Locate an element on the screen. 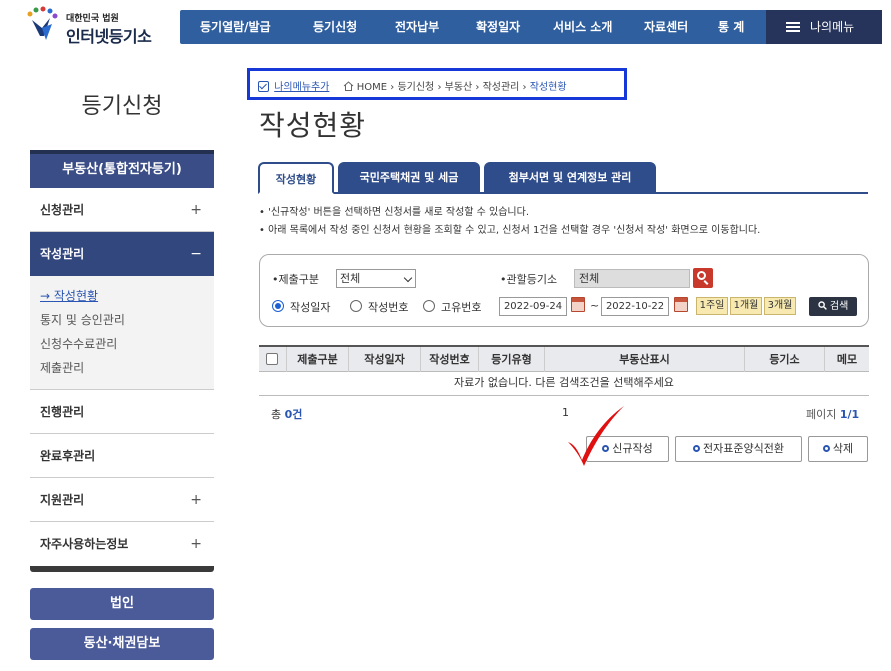 This screenshot has height=671, width=891. sidebar-item-label: 자주사용하는정보 is located at coordinates (84, 544).